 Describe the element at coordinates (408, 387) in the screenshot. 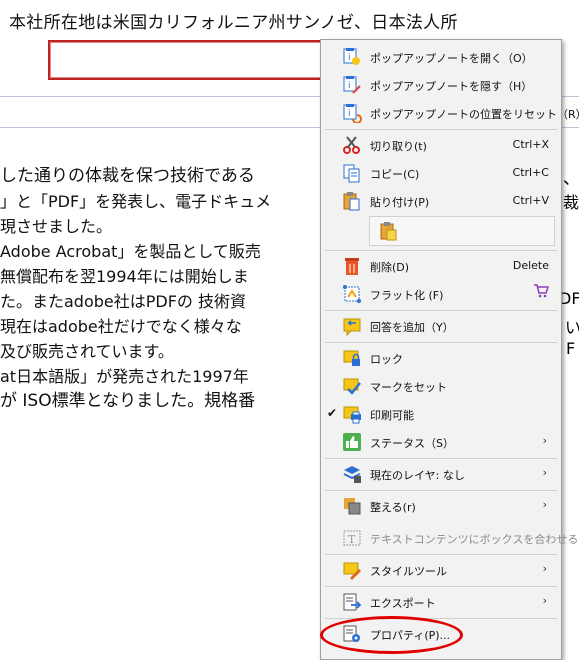

I see `menu-item-label: マークをセット` at that location.